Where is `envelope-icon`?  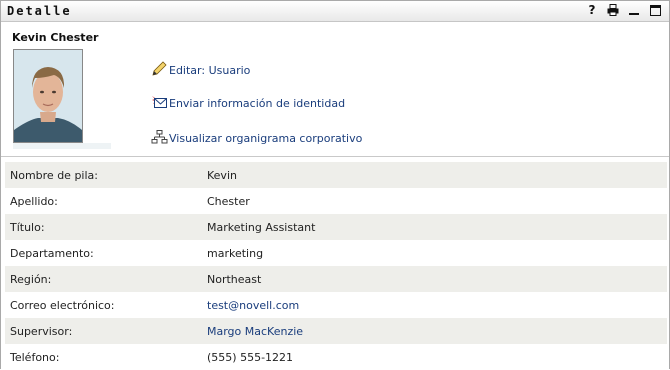
envelope-icon is located at coordinates (159, 102).